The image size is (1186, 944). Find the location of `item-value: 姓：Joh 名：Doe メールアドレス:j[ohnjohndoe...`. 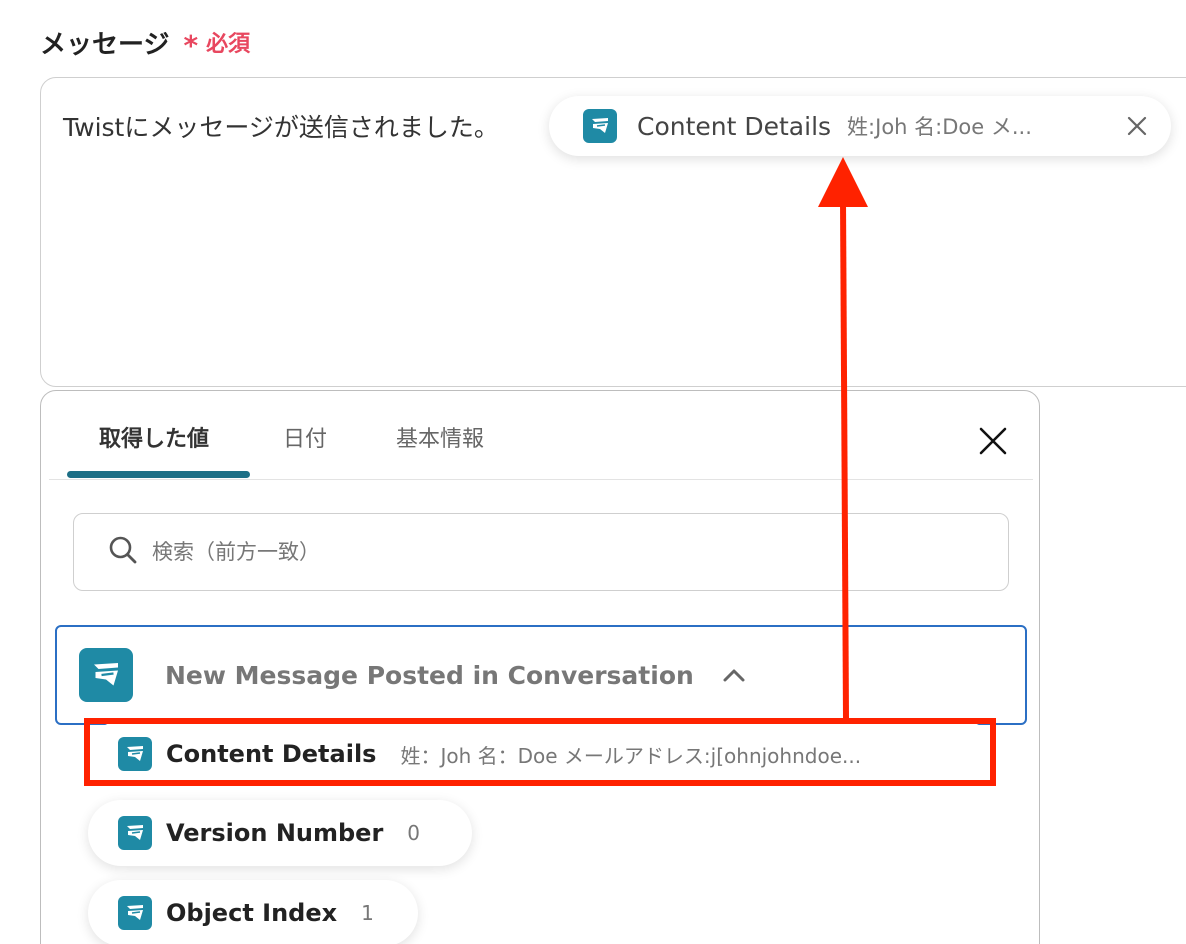

item-value: 姓：Joh 名：Doe メールアドレス:j[ohnjohndoe... is located at coordinates (631, 755).